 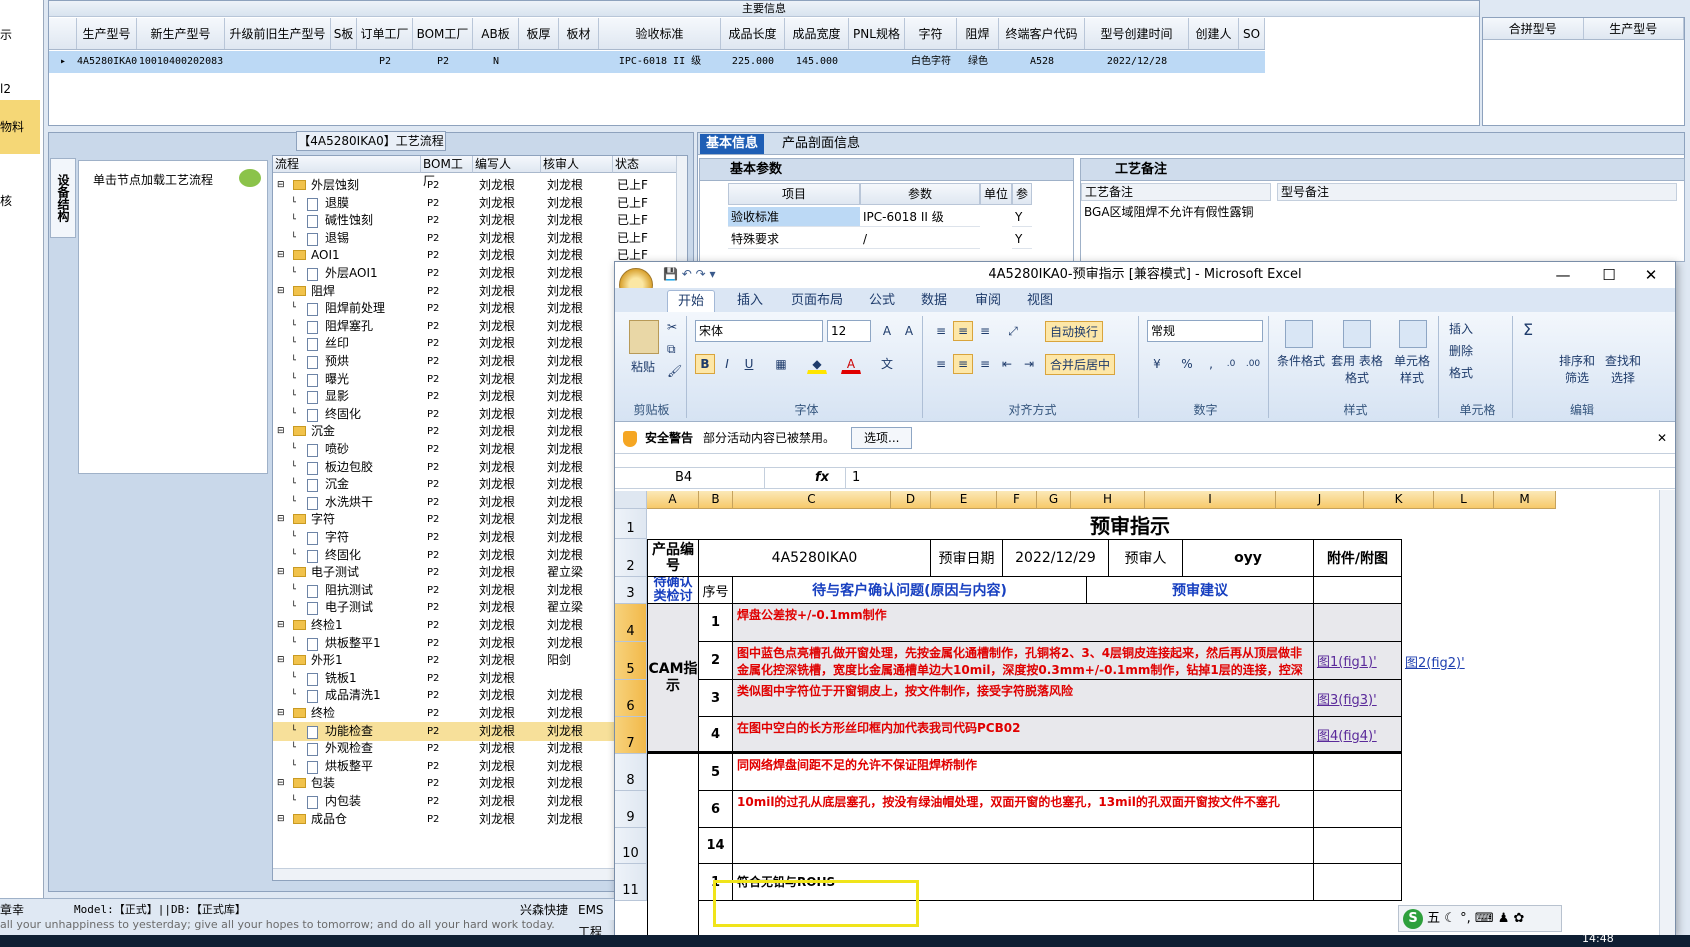 I want to click on insert-cells-button: 插入, so click(x=1461, y=328).